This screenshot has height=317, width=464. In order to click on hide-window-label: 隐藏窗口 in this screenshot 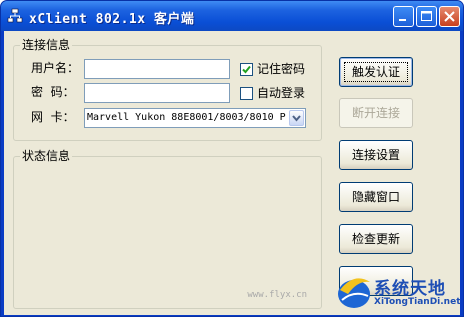, I will do `click(375, 197)`.